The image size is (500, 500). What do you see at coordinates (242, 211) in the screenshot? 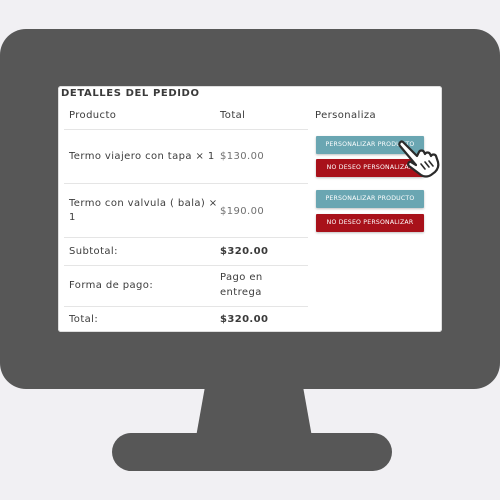
I see `item-2-price: $190.00` at bounding box center [242, 211].